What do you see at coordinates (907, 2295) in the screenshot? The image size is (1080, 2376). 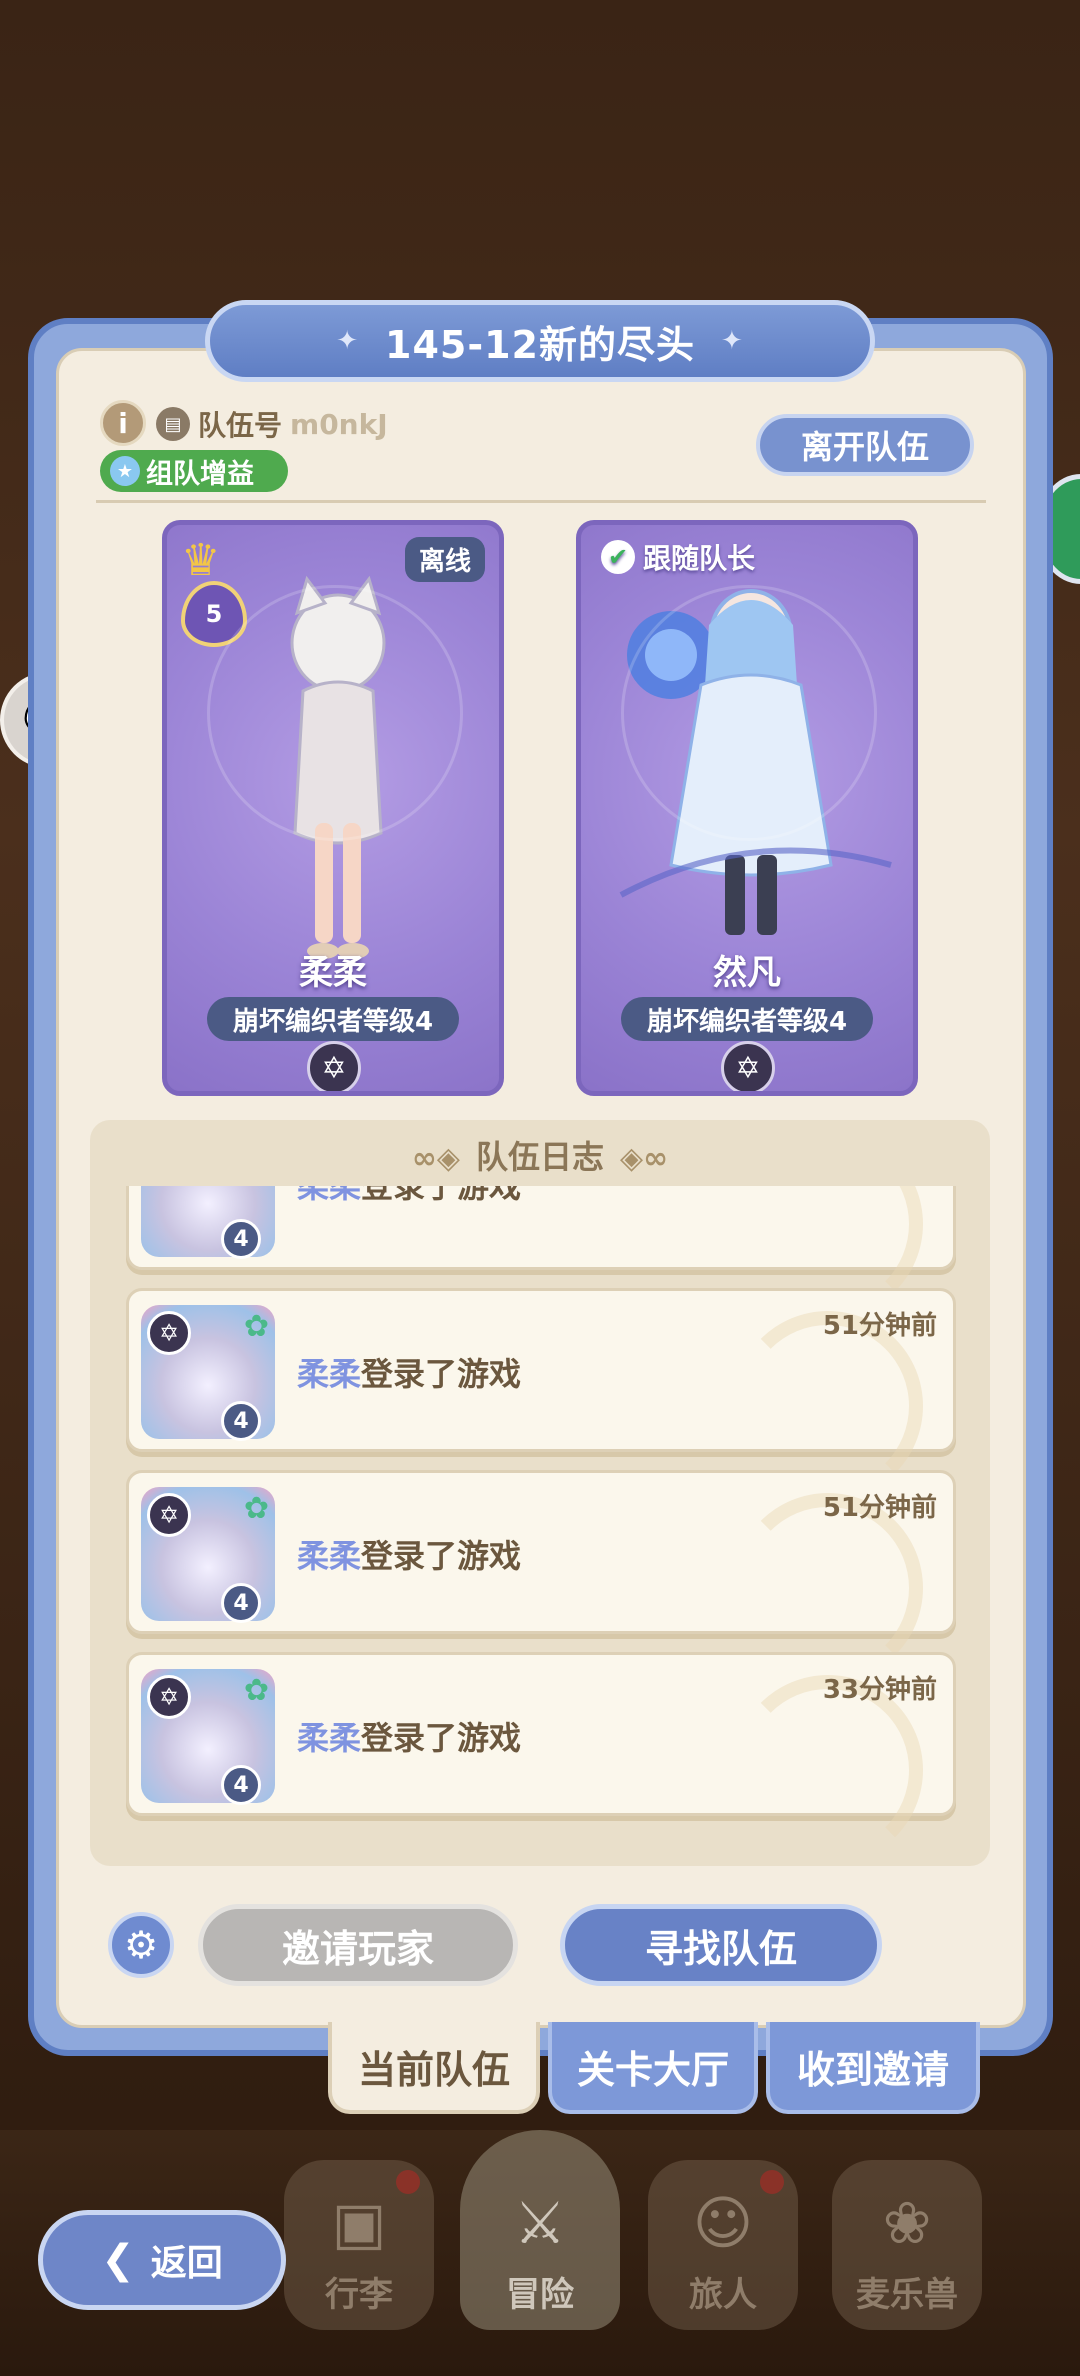 I see `nav-label: 麦乐兽` at bounding box center [907, 2295].